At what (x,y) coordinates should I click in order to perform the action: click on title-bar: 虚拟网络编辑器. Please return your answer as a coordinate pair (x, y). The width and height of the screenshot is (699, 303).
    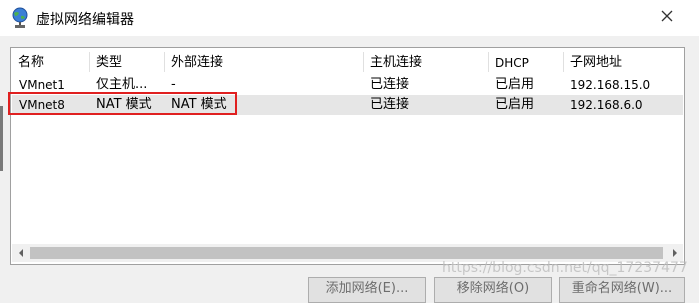
    Looking at the image, I should click on (349, 18).